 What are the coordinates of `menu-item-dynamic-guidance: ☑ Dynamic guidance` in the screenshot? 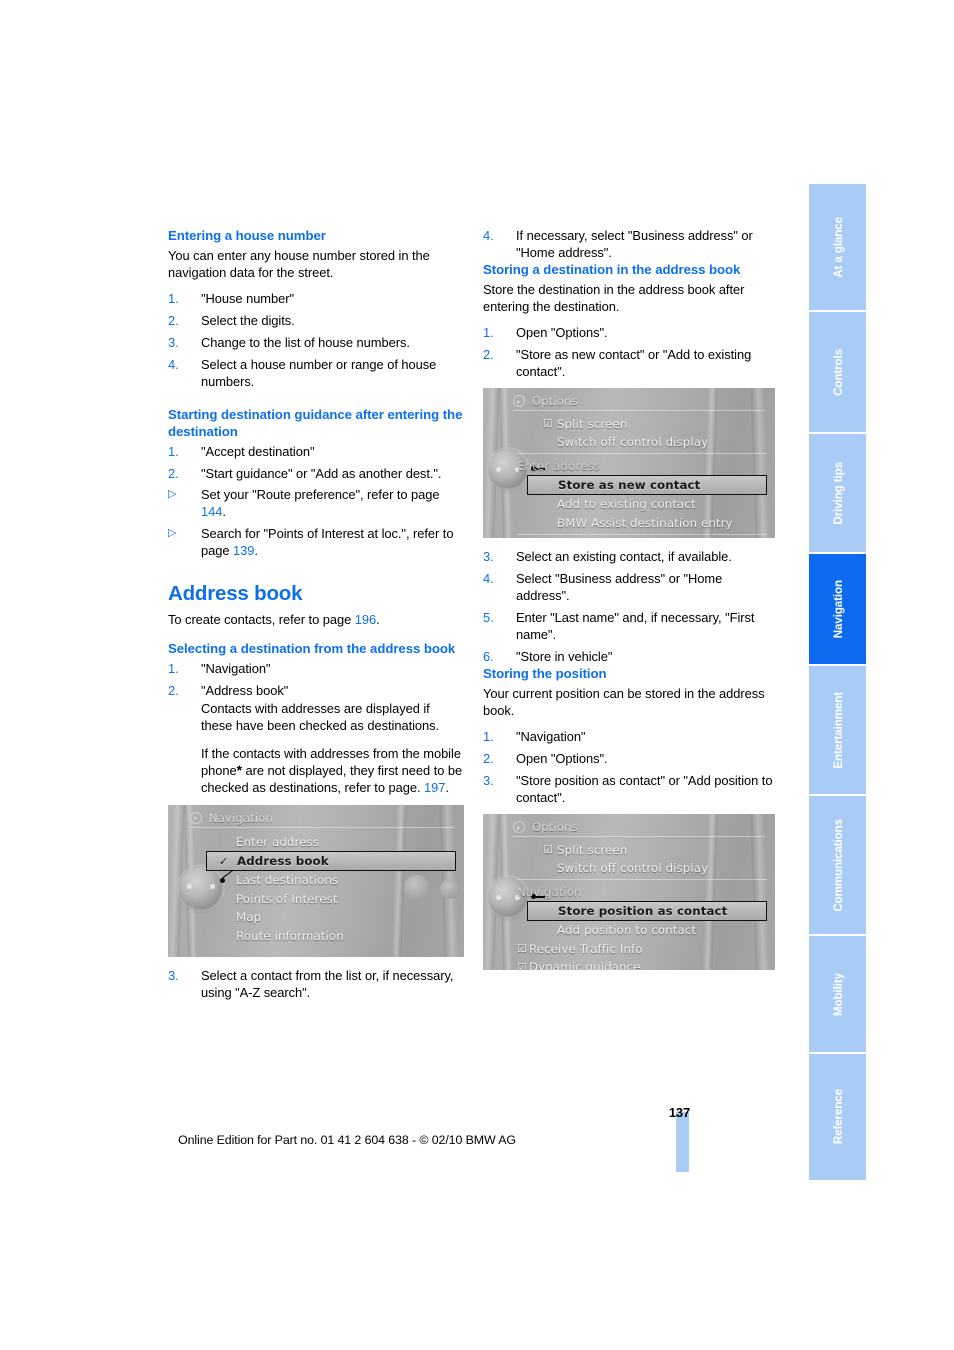 It's located at (642, 964).